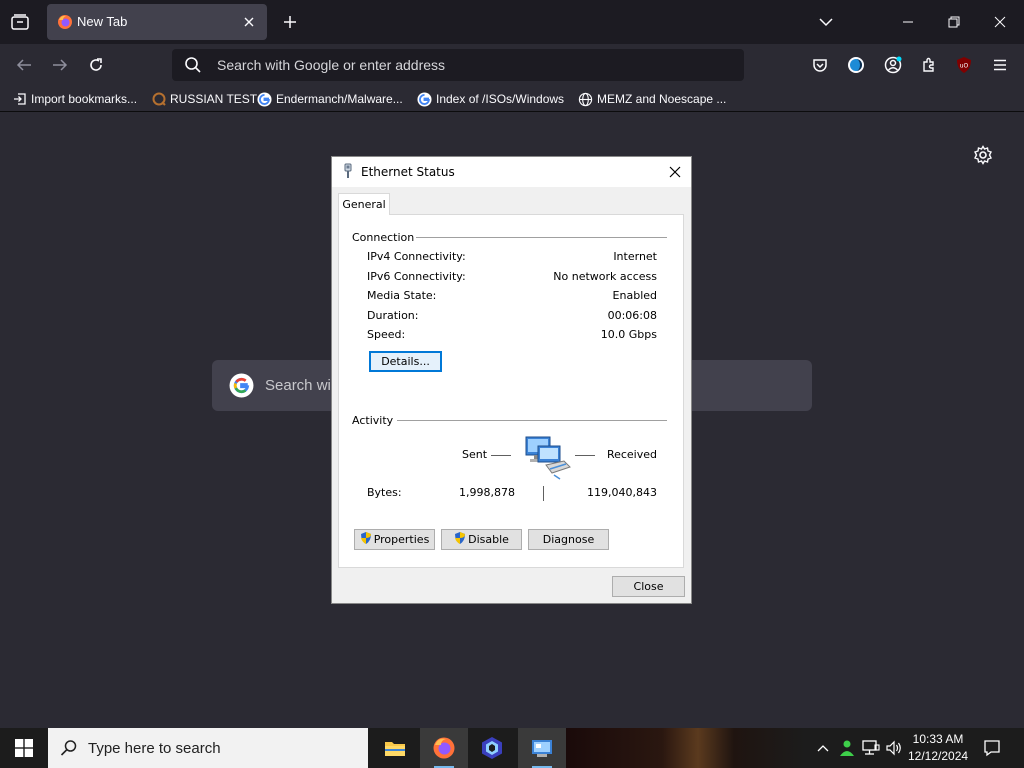 The width and height of the screenshot is (1024, 768). I want to click on globe-icon, so click(585, 99).